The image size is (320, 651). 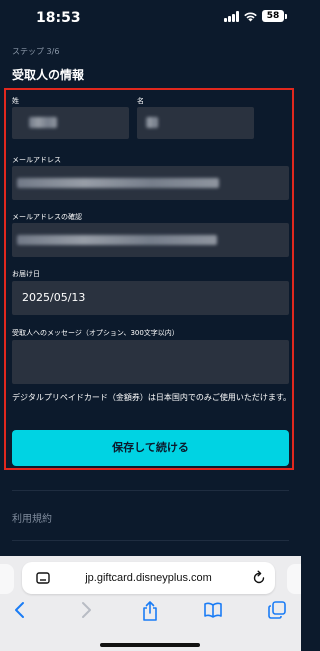 What do you see at coordinates (36, 51) in the screenshot?
I see `step-indicator: ステップ 3/6` at bounding box center [36, 51].